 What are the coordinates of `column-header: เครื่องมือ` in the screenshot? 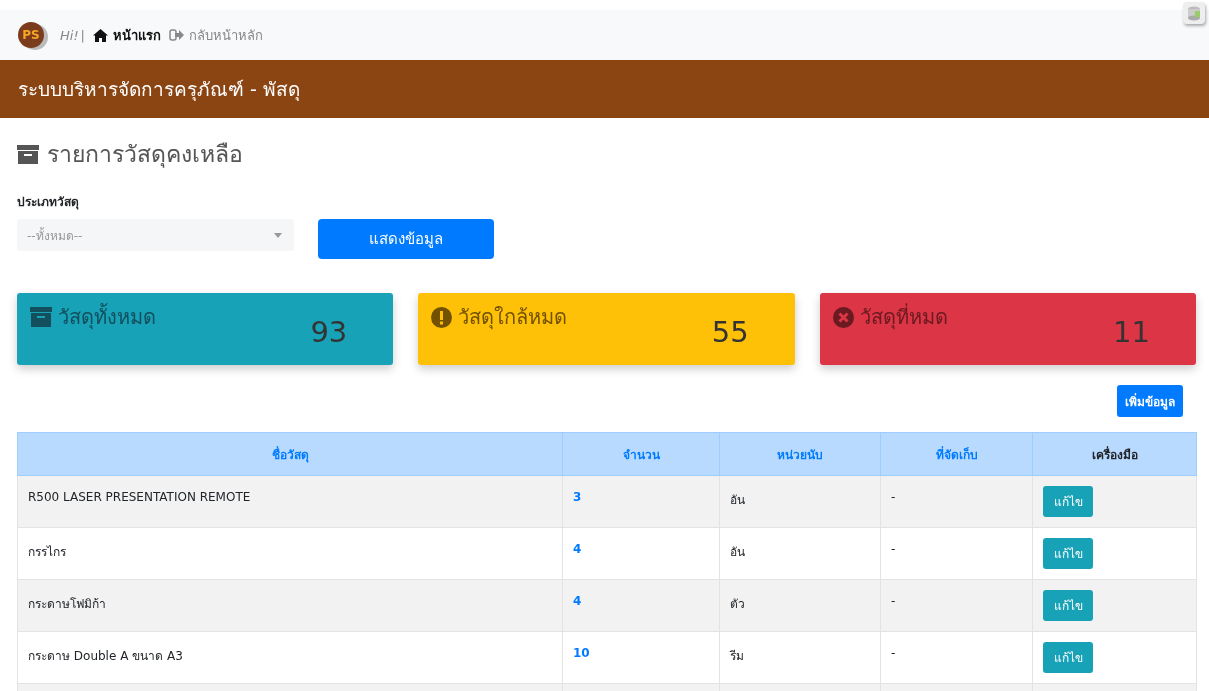 It's located at (1114, 454).